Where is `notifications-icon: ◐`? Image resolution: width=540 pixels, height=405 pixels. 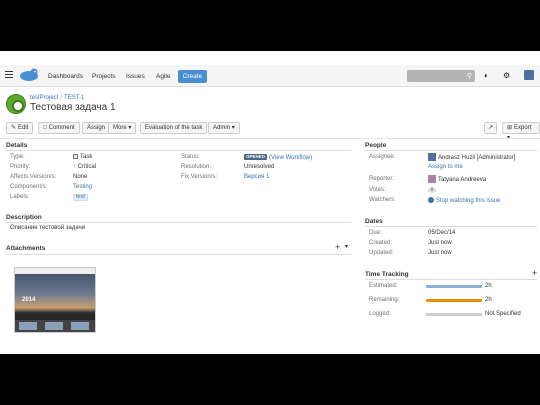 notifications-icon: ◐ is located at coordinates (486, 75).